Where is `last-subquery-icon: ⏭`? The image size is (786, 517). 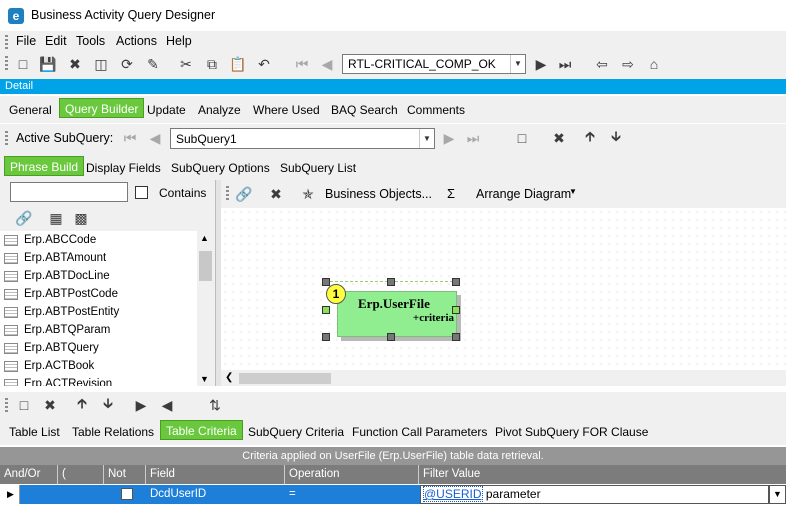 last-subquery-icon: ⏭ is located at coordinates (473, 138).